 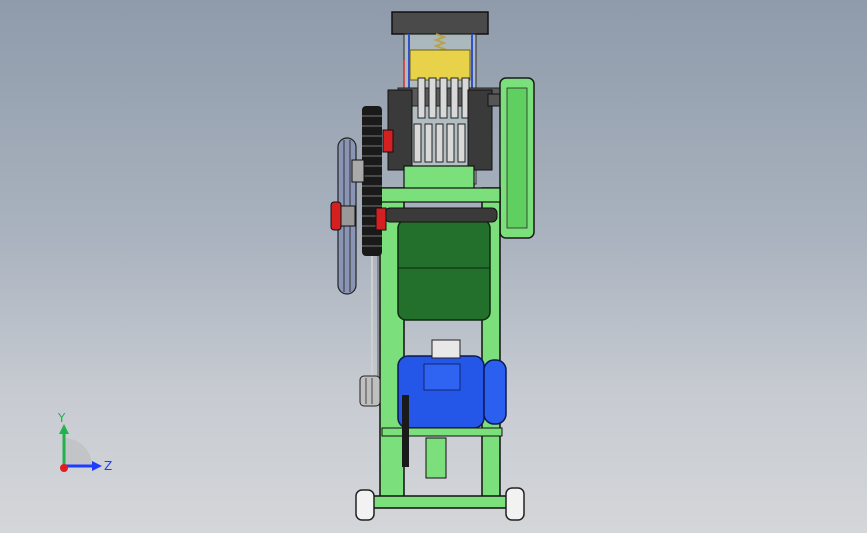 I want to click on base-bar, so click(x=443, y=502).